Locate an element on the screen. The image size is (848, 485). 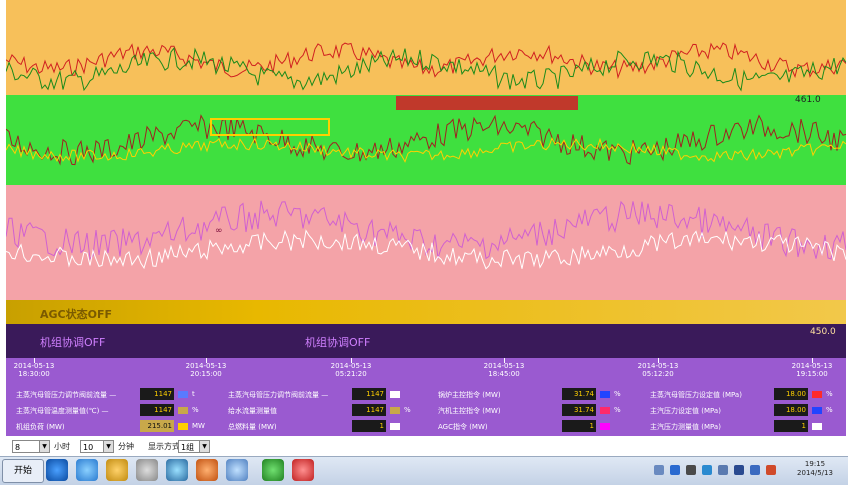
coordination-mode-left: 机组协调OFF is located at coordinates (73, 342).